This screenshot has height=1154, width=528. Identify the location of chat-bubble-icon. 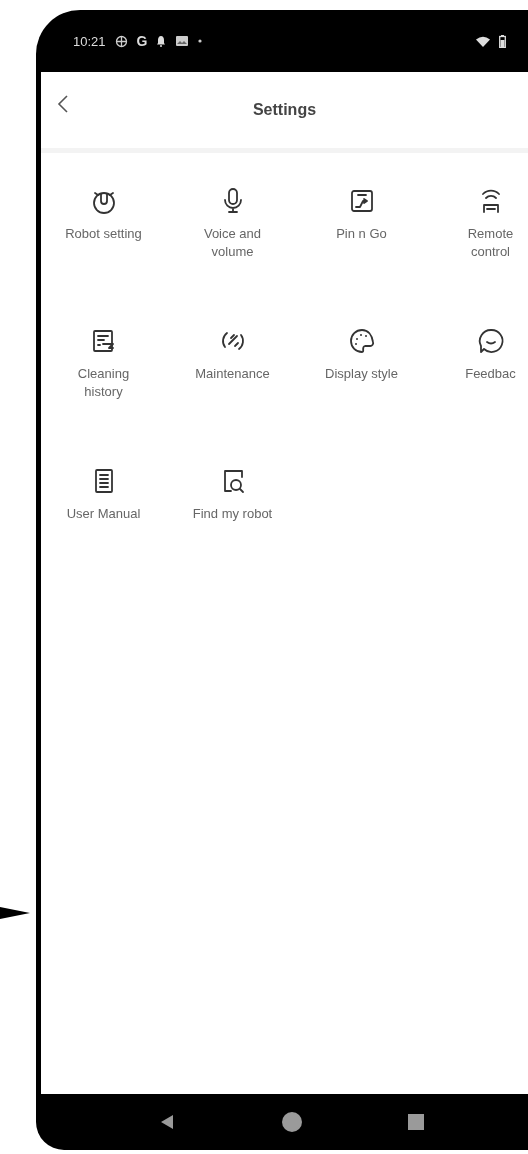
(490, 341).